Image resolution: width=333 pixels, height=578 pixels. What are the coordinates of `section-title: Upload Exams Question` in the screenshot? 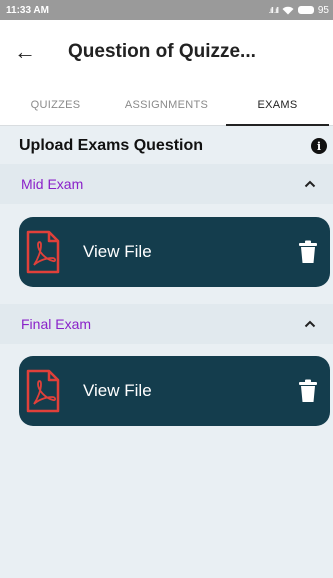 It's located at (111, 145).